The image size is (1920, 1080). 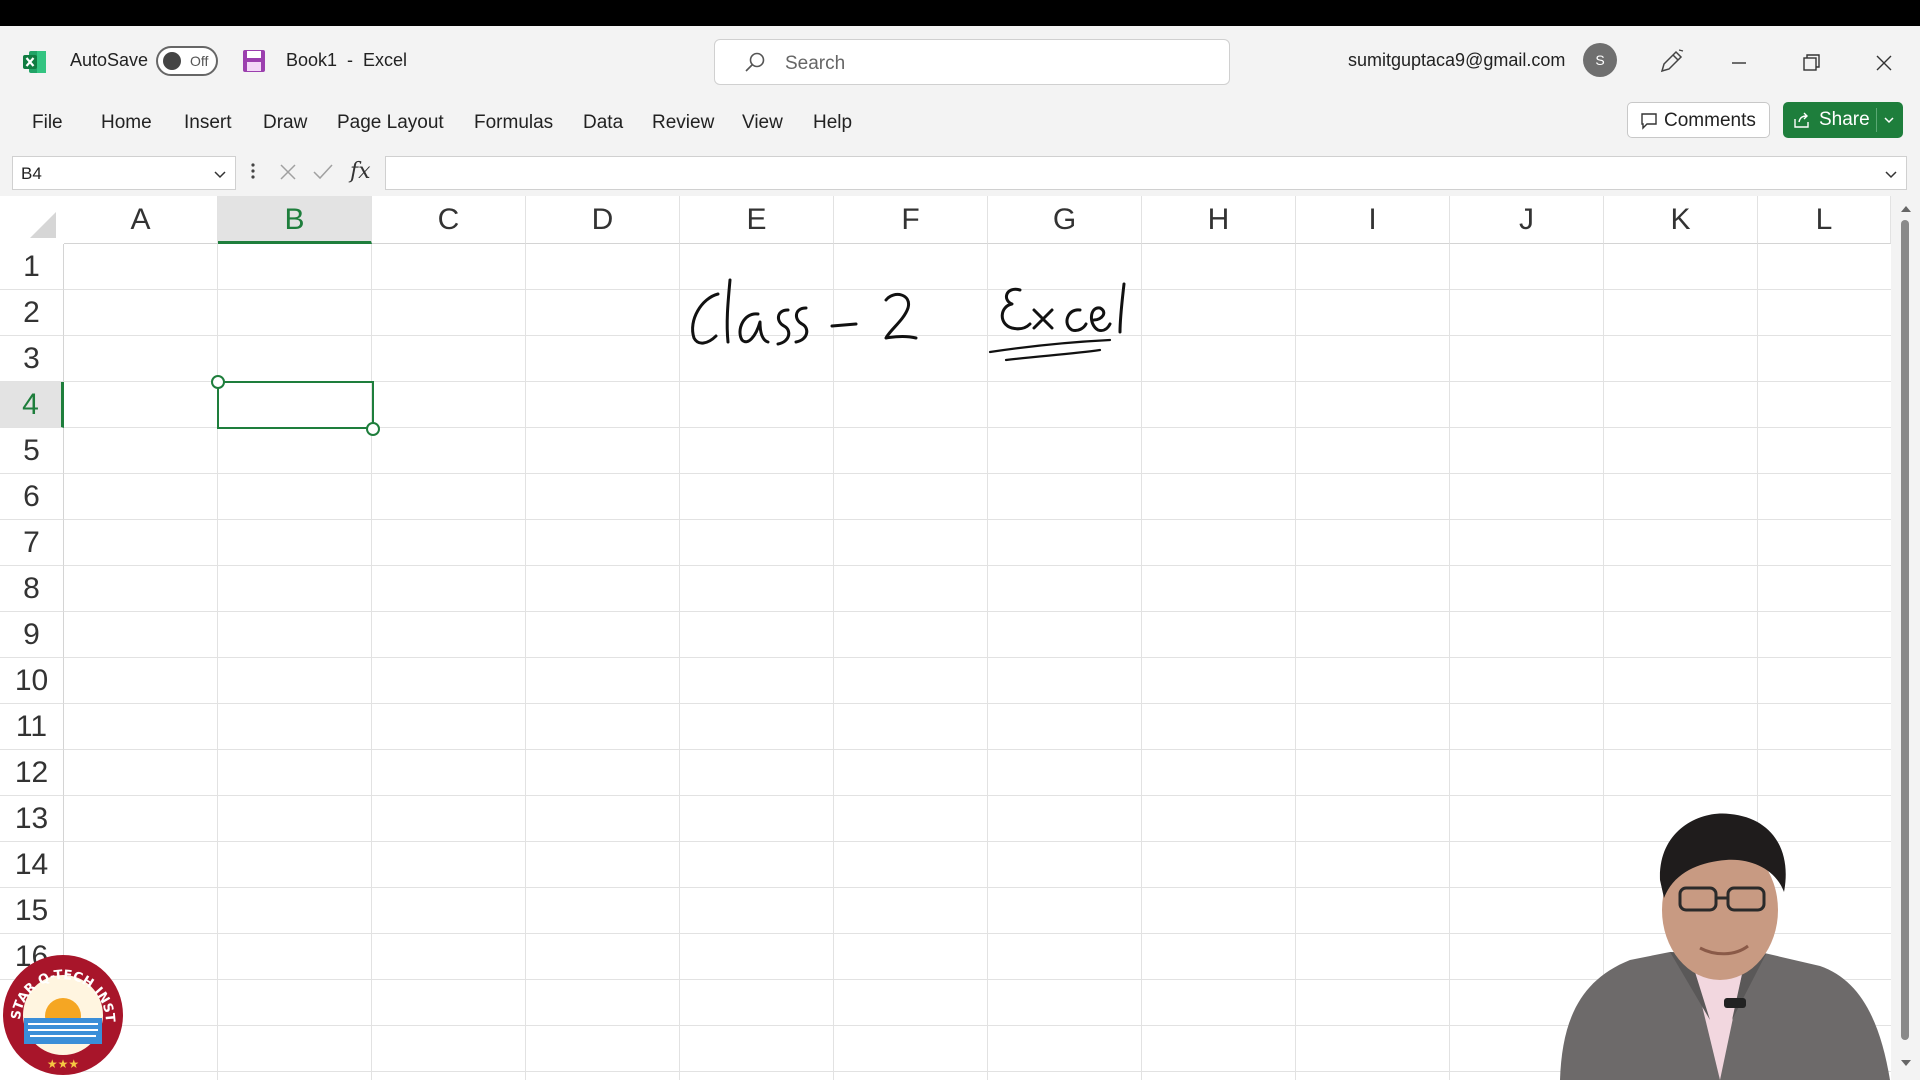 What do you see at coordinates (1671, 62) in the screenshot?
I see `pen-icon` at bounding box center [1671, 62].